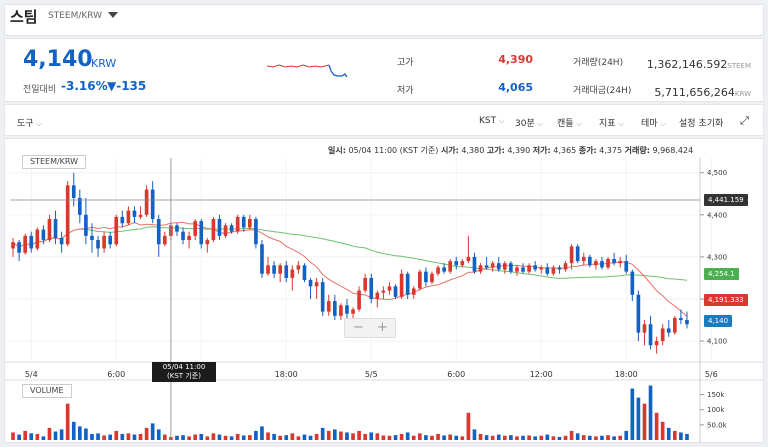  I want to click on zoom-out-button: −, so click(358, 328).